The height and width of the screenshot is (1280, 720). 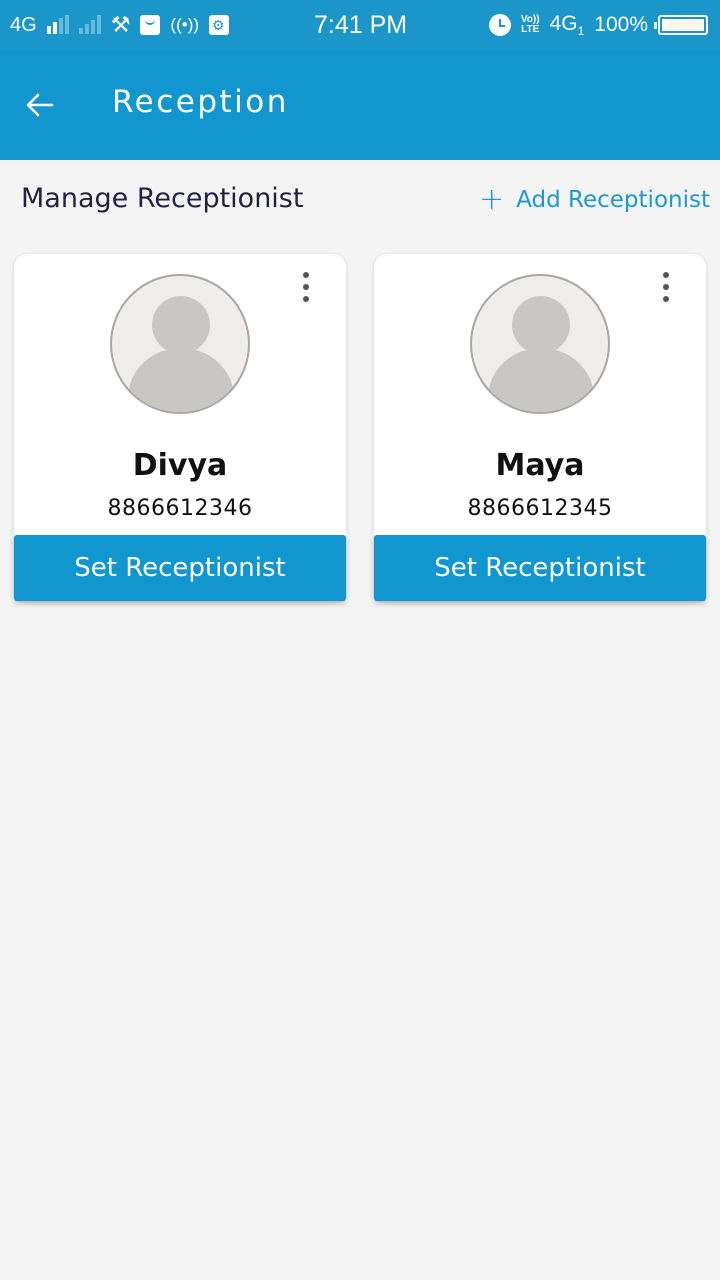 I want to click on app-bar: Reception, so click(x=360, y=105).